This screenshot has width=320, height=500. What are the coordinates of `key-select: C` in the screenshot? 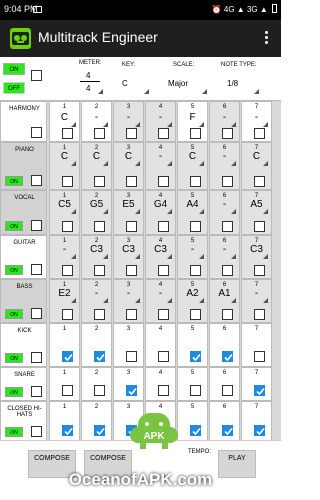 It's located at (125, 83).